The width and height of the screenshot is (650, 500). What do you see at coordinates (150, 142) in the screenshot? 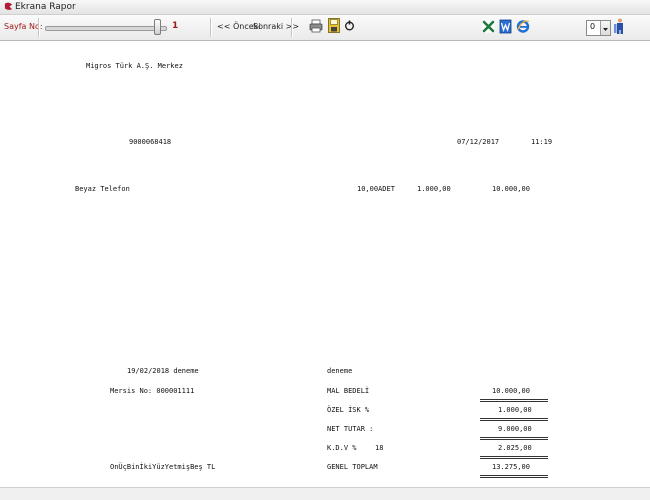
I see `document-number: 9000068418` at bounding box center [150, 142].